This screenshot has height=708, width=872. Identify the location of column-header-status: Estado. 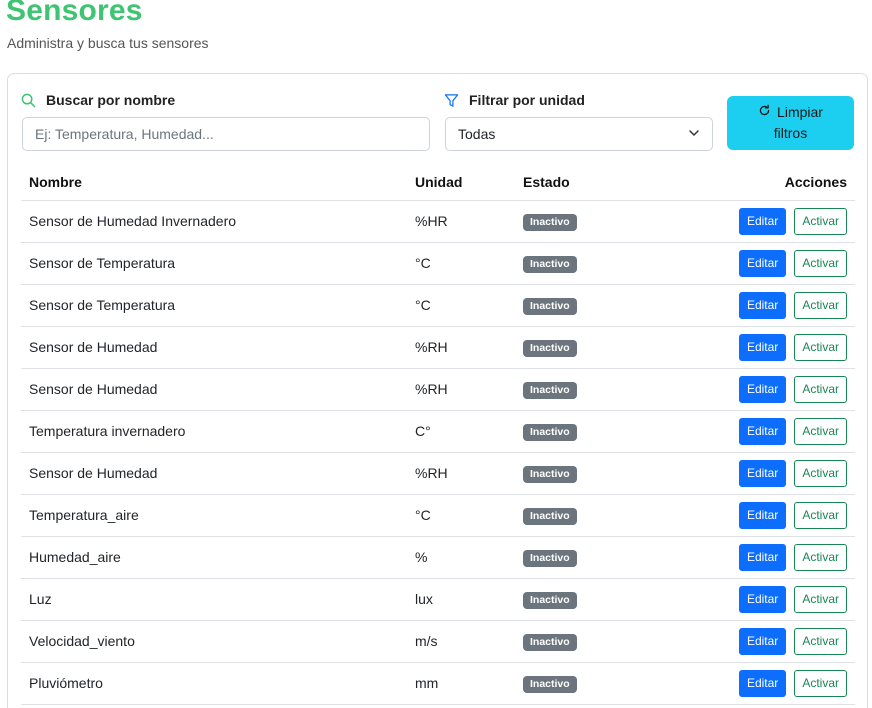
(605, 182).